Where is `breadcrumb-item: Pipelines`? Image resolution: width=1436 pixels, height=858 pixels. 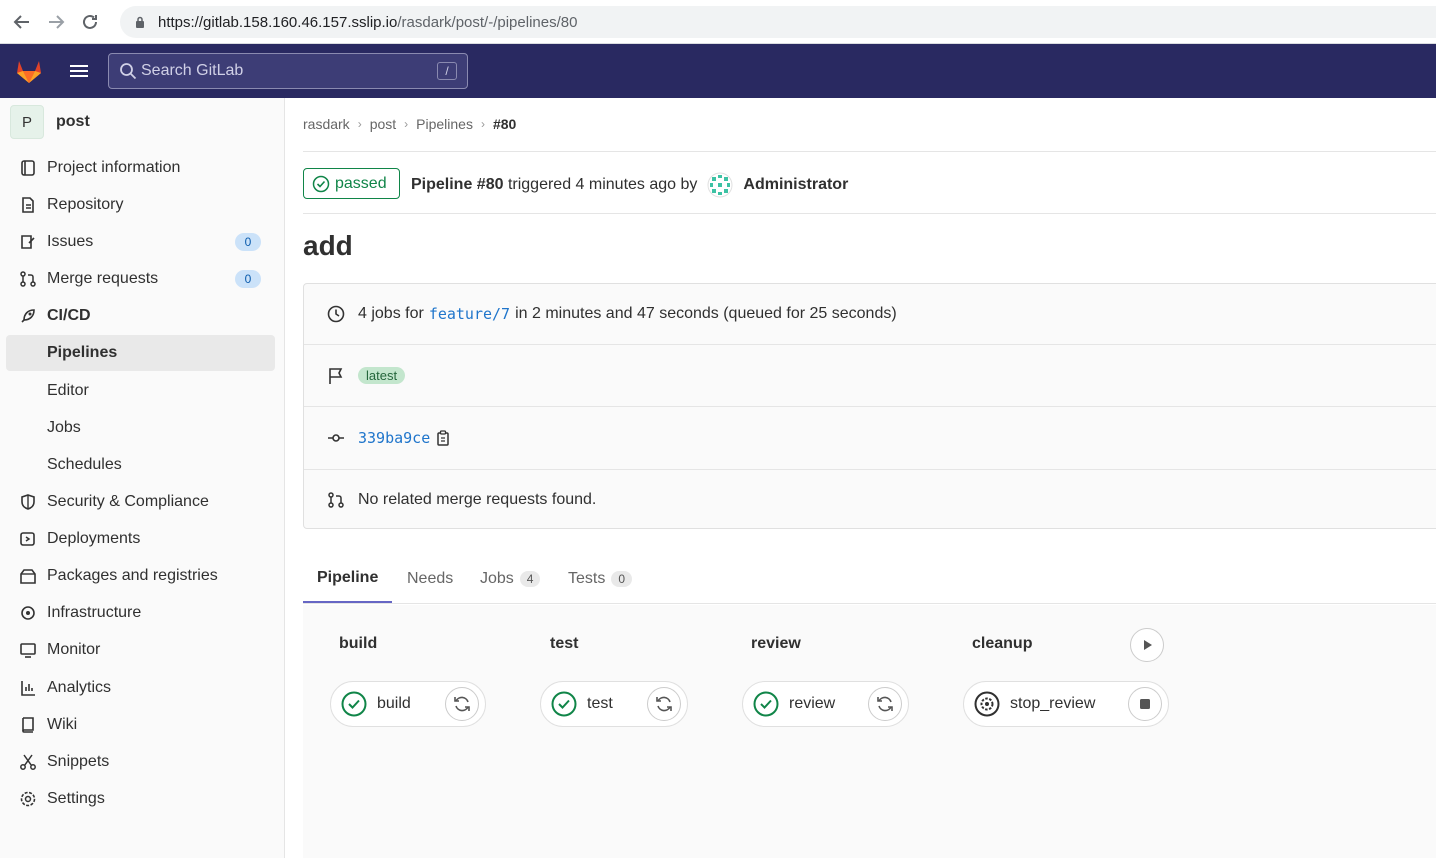 breadcrumb-item: Pipelines is located at coordinates (444, 124).